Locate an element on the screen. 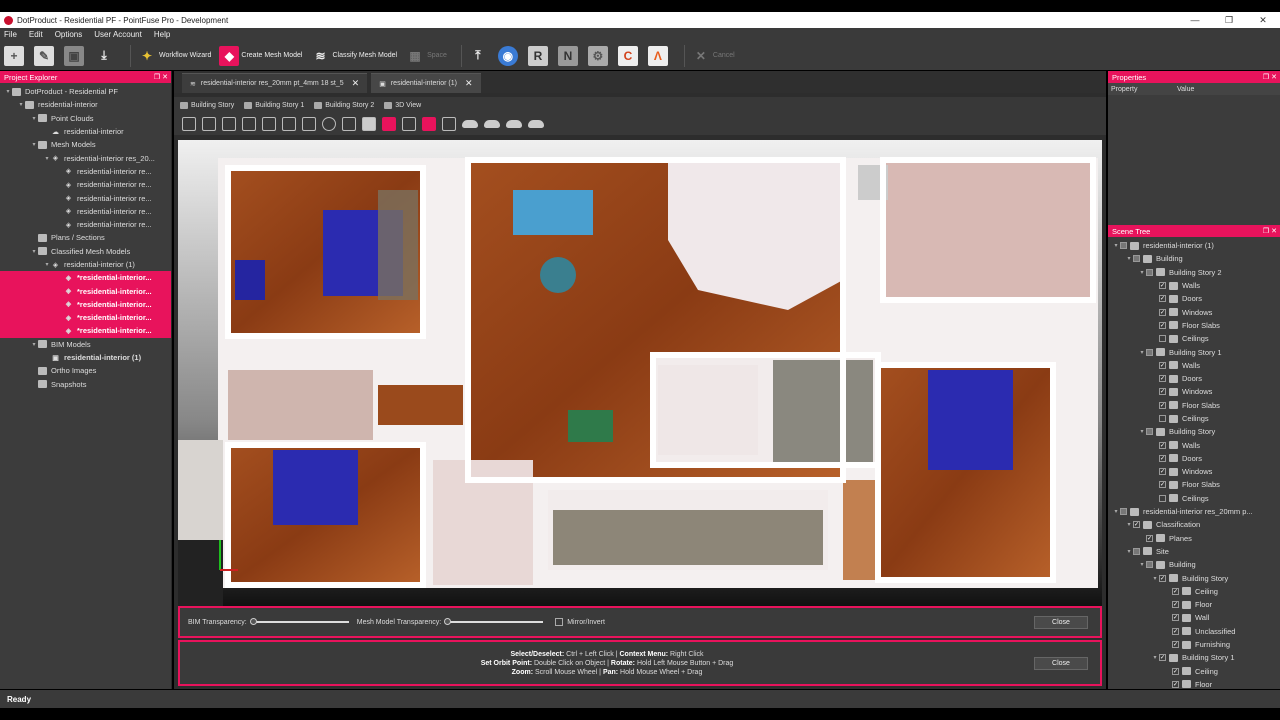 This screenshot has width=1280, height=720. scene-tree-item: ✓ Doors is located at coordinates (1194, 458).